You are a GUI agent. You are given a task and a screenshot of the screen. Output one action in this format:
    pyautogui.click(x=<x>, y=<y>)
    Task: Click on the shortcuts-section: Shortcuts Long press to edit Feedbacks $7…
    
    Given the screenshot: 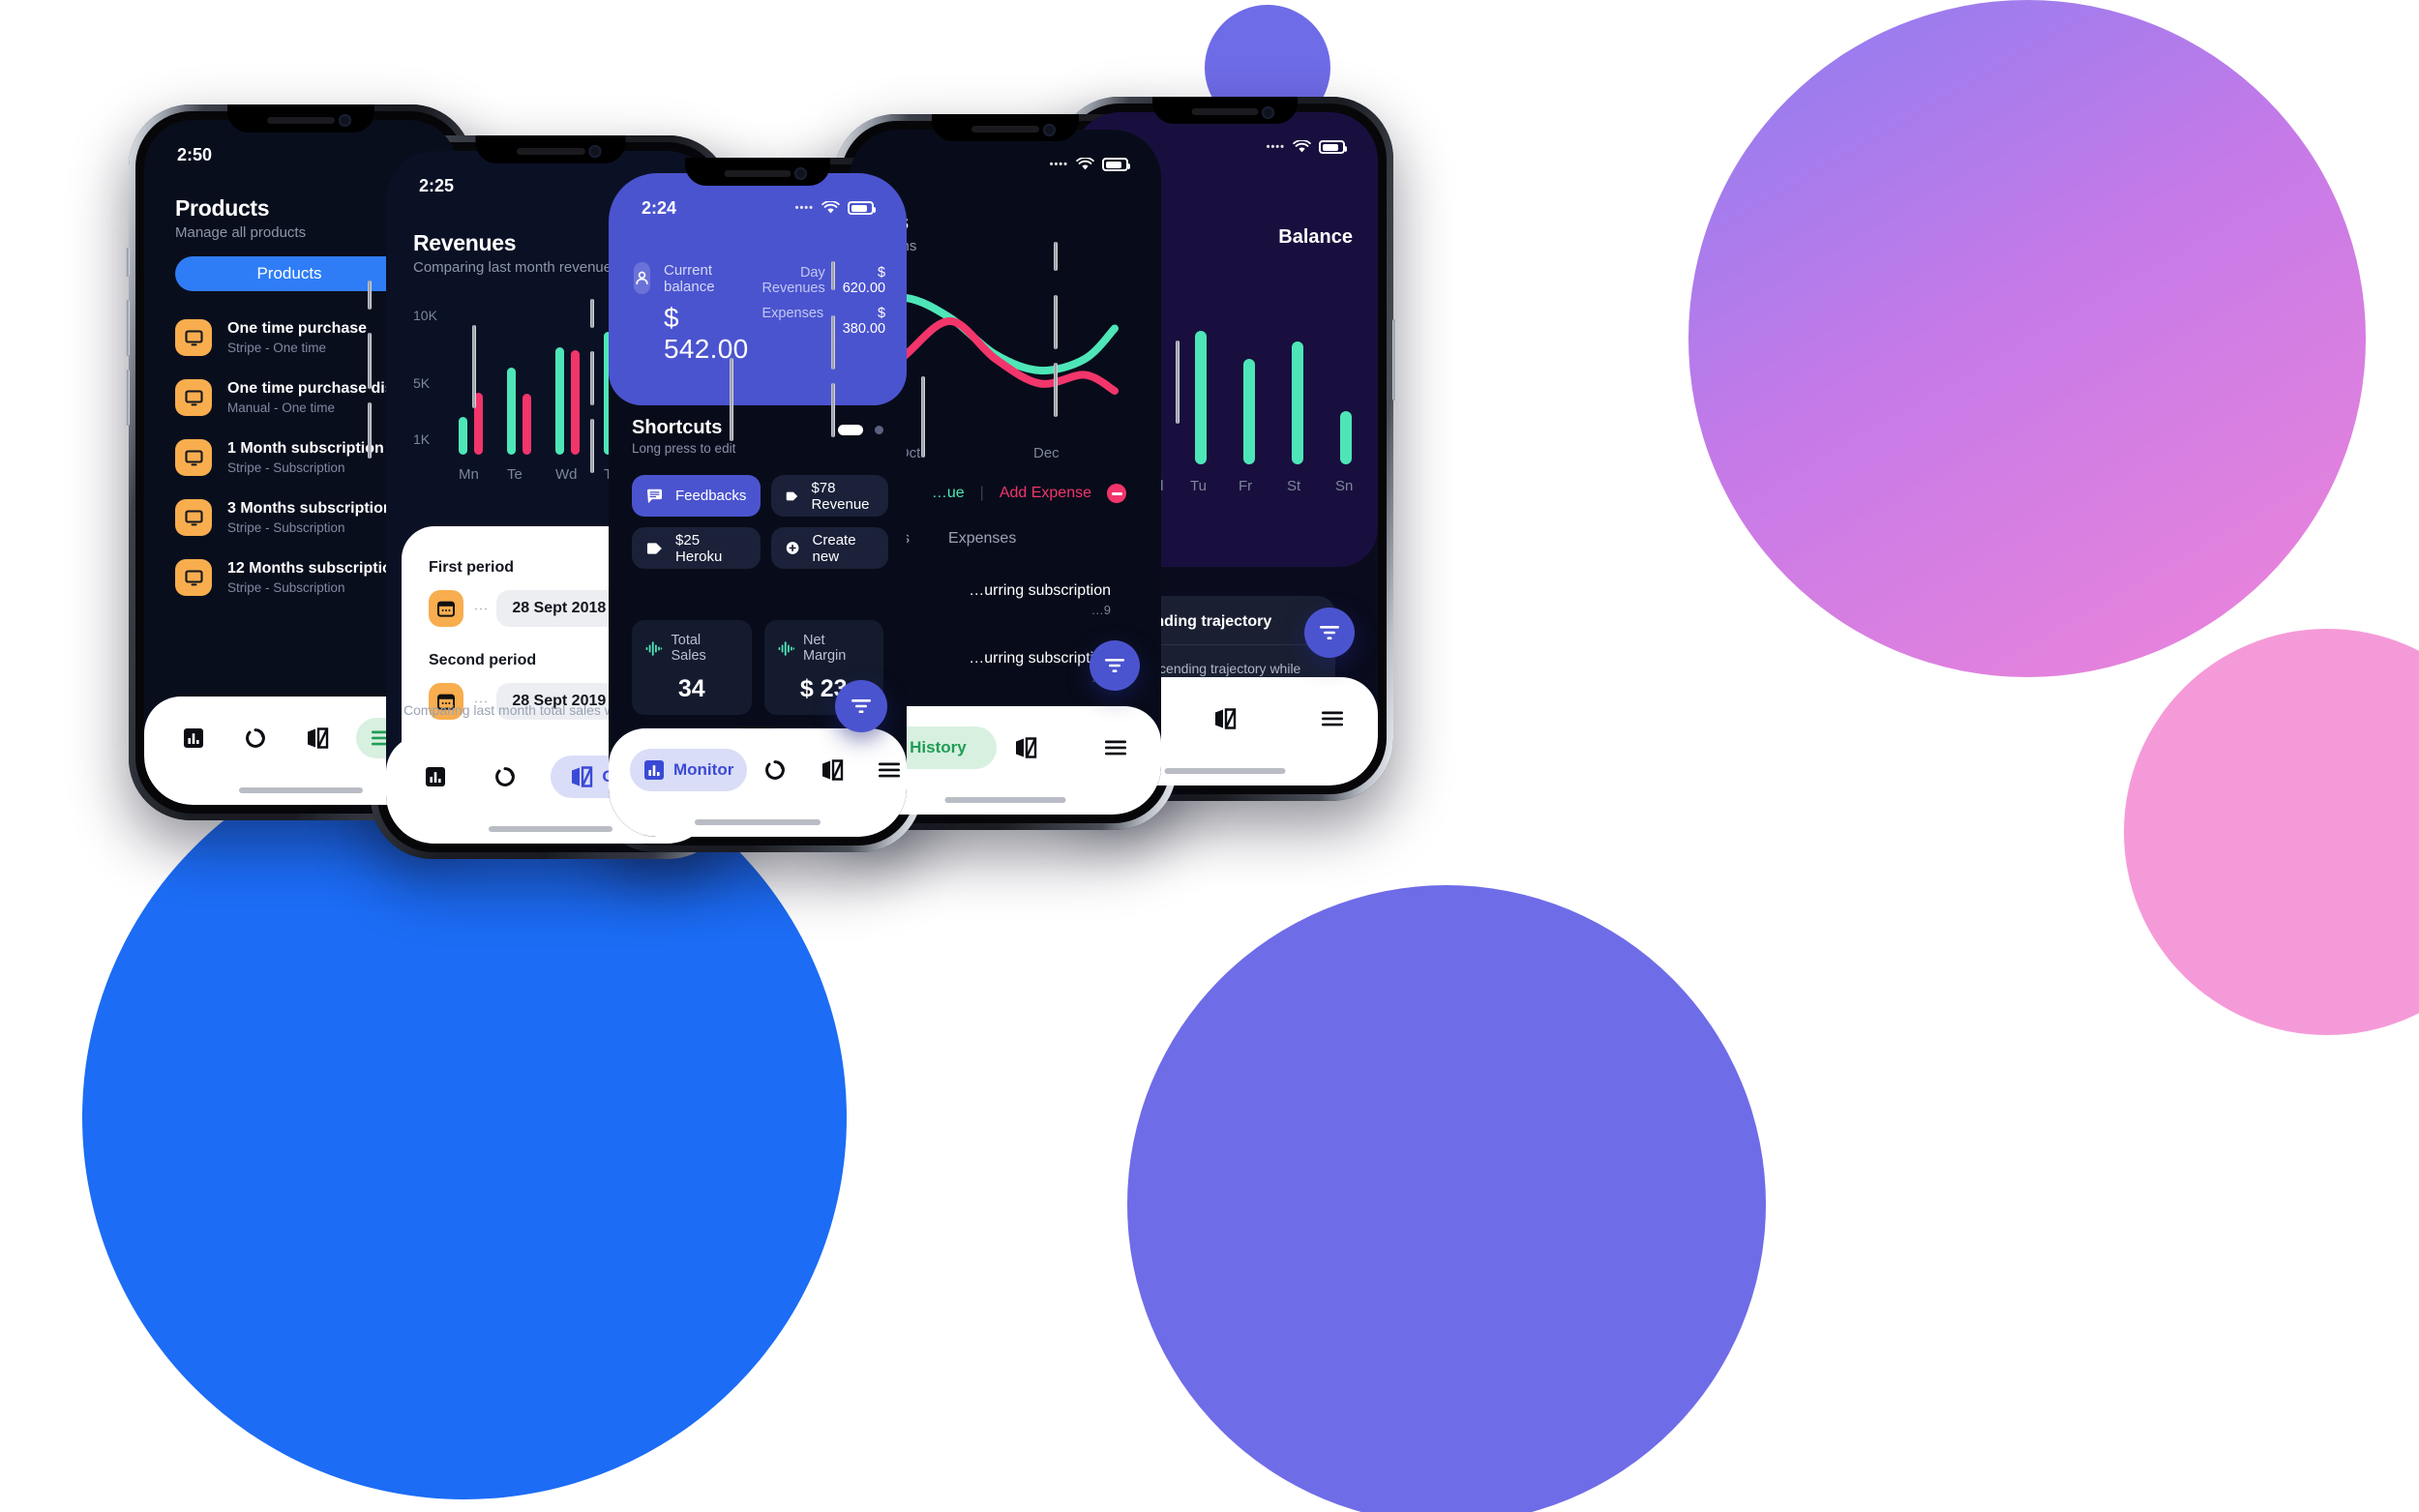 What is the action you would take?
    pyautogui.click(x=761, y=493)
    